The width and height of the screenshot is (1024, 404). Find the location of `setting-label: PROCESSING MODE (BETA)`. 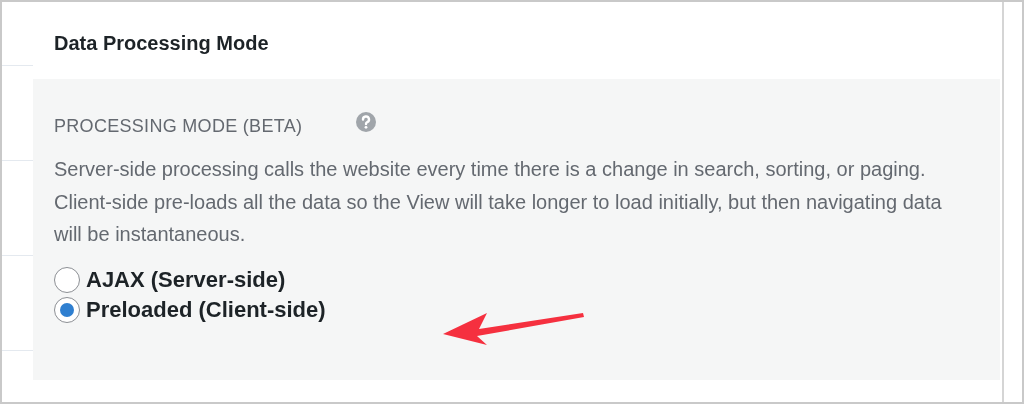

setting-label: PROCESSING MODE (BETA) is located at coordinates (178, 126).